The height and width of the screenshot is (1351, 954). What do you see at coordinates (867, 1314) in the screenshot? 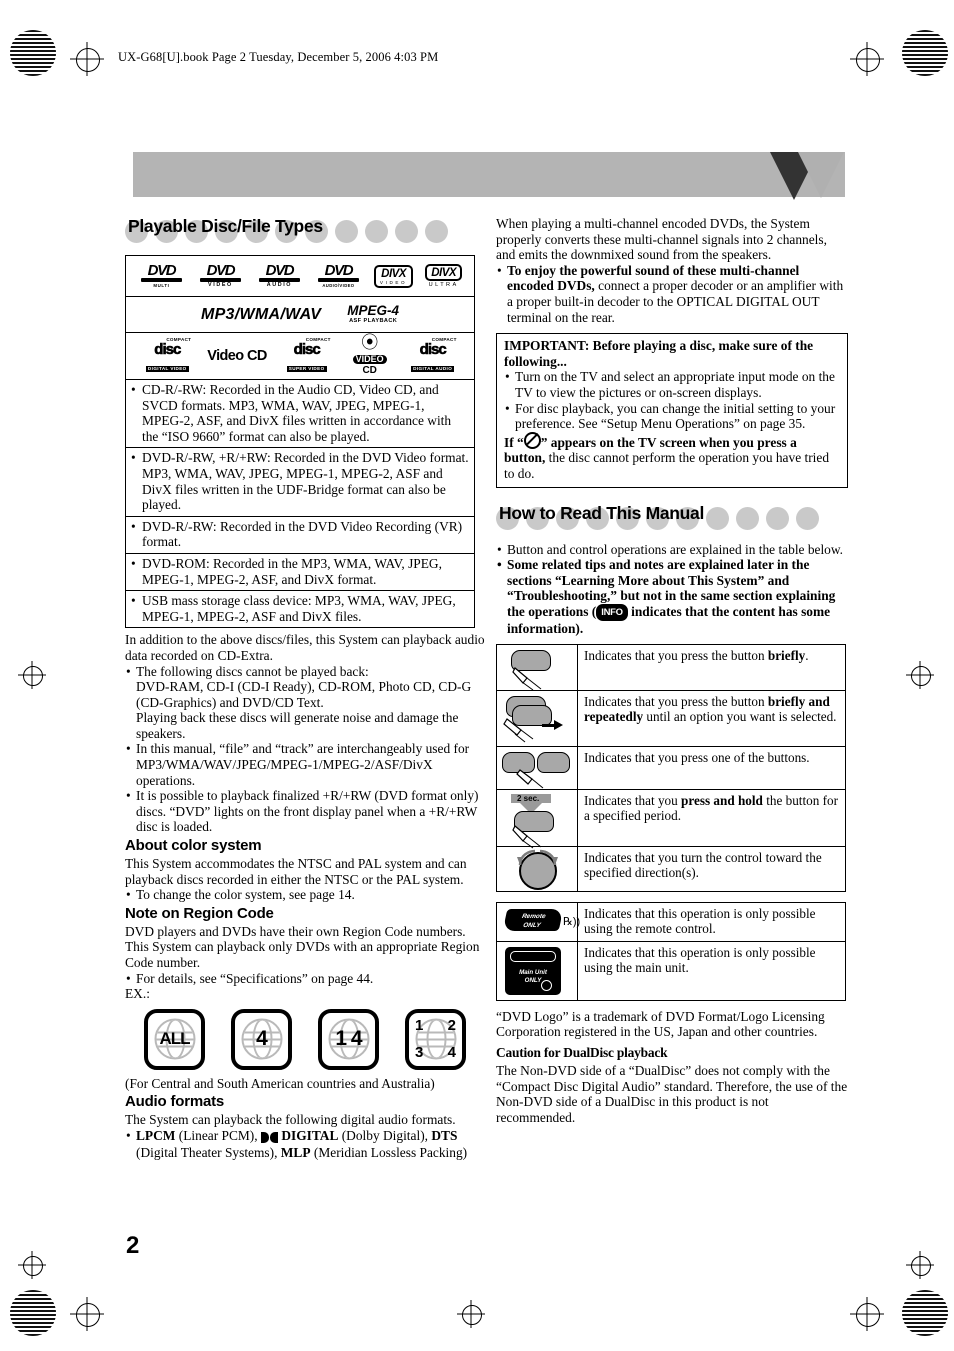
I see `registration-cross-bottom-right` at bounding box center [867, 1314].